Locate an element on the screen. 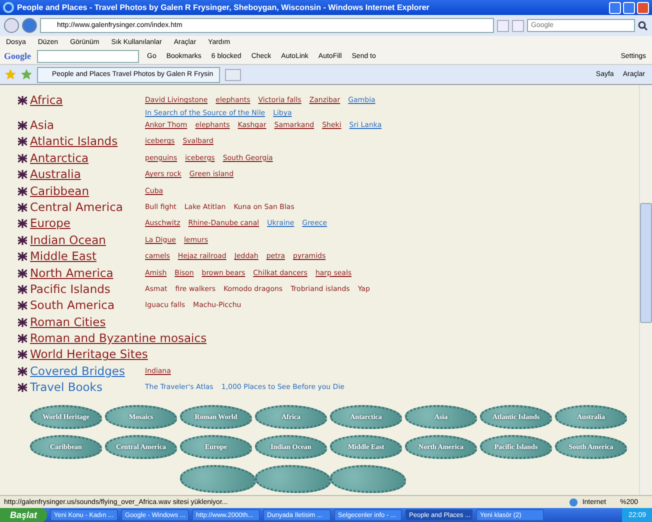 This screenshot has width=652, height=522. region-link: Caribbean is located at coordinates (87, 191).